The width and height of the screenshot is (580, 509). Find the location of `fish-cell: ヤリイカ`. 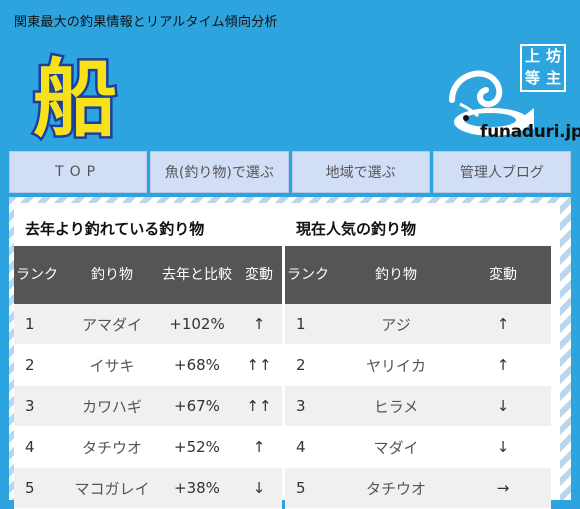

fish-cell: ヤリイカ is located at coordinates (396, 365).